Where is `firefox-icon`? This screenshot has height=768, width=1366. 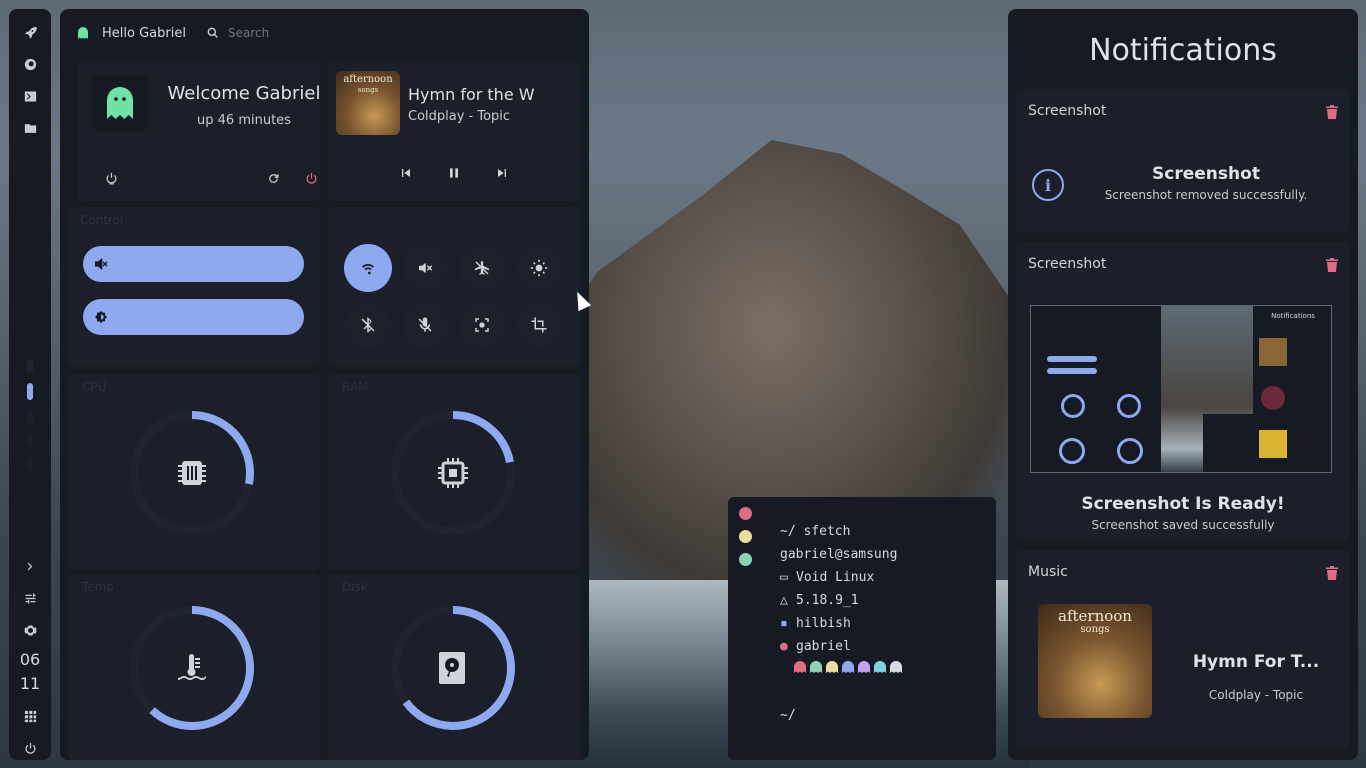 firefox-icon is located at coordinates (30, 64).